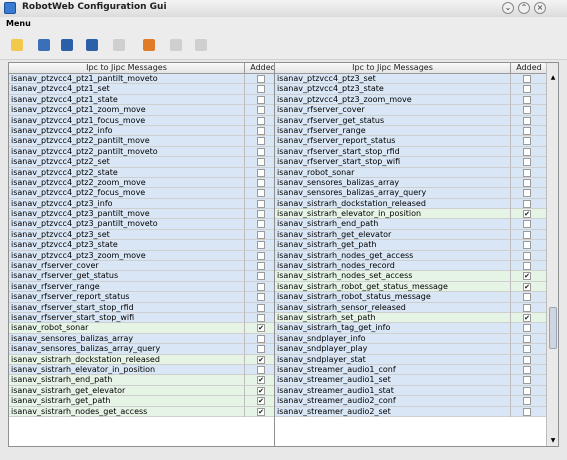 This screenshot has height=460, width=567. What do you see at coordinates (144, 266) in the screenshot?
I see `table-row: isanav_rfserver_cover` at bounding box center [144, 266].